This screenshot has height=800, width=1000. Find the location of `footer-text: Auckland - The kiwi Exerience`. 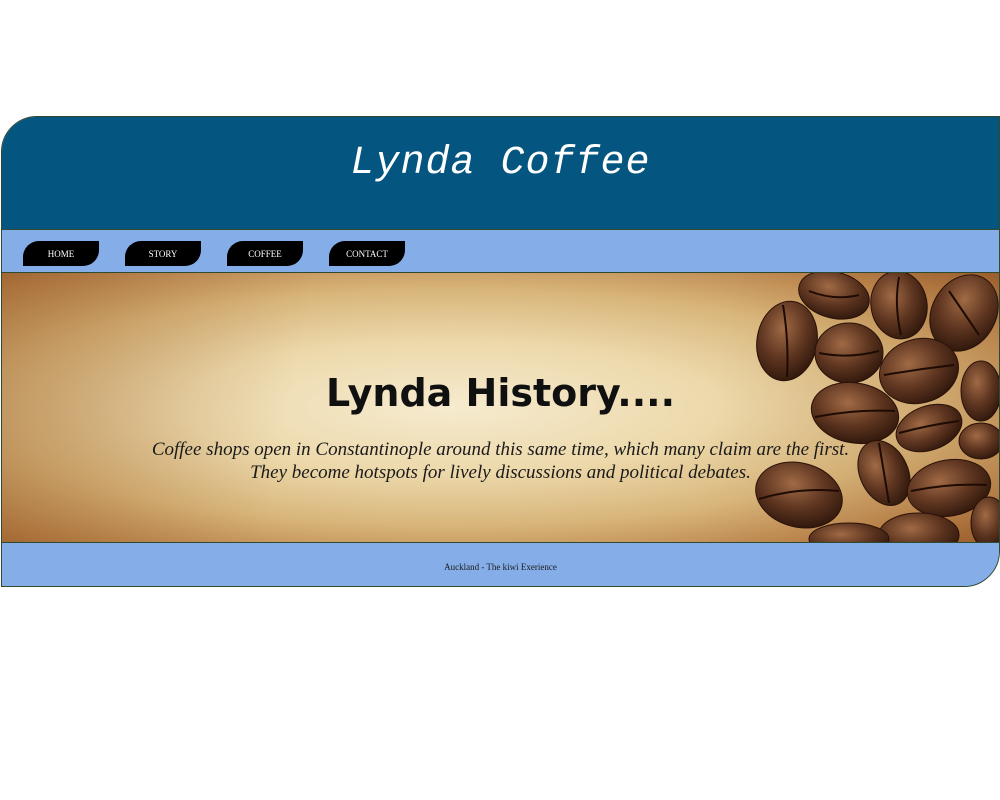

footer-text: Auckland - The kiwi Exerience is located at coordinates (500, 567).